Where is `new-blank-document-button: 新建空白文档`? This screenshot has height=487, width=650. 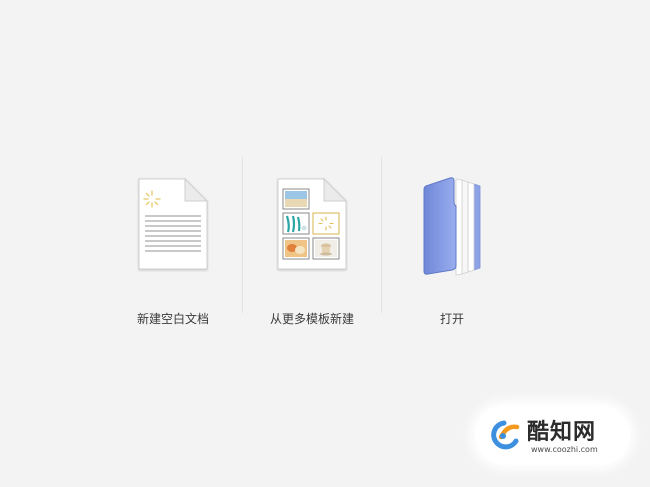
new-blank-document-button: 新建空白文档 is located at coordinates (173, 255).